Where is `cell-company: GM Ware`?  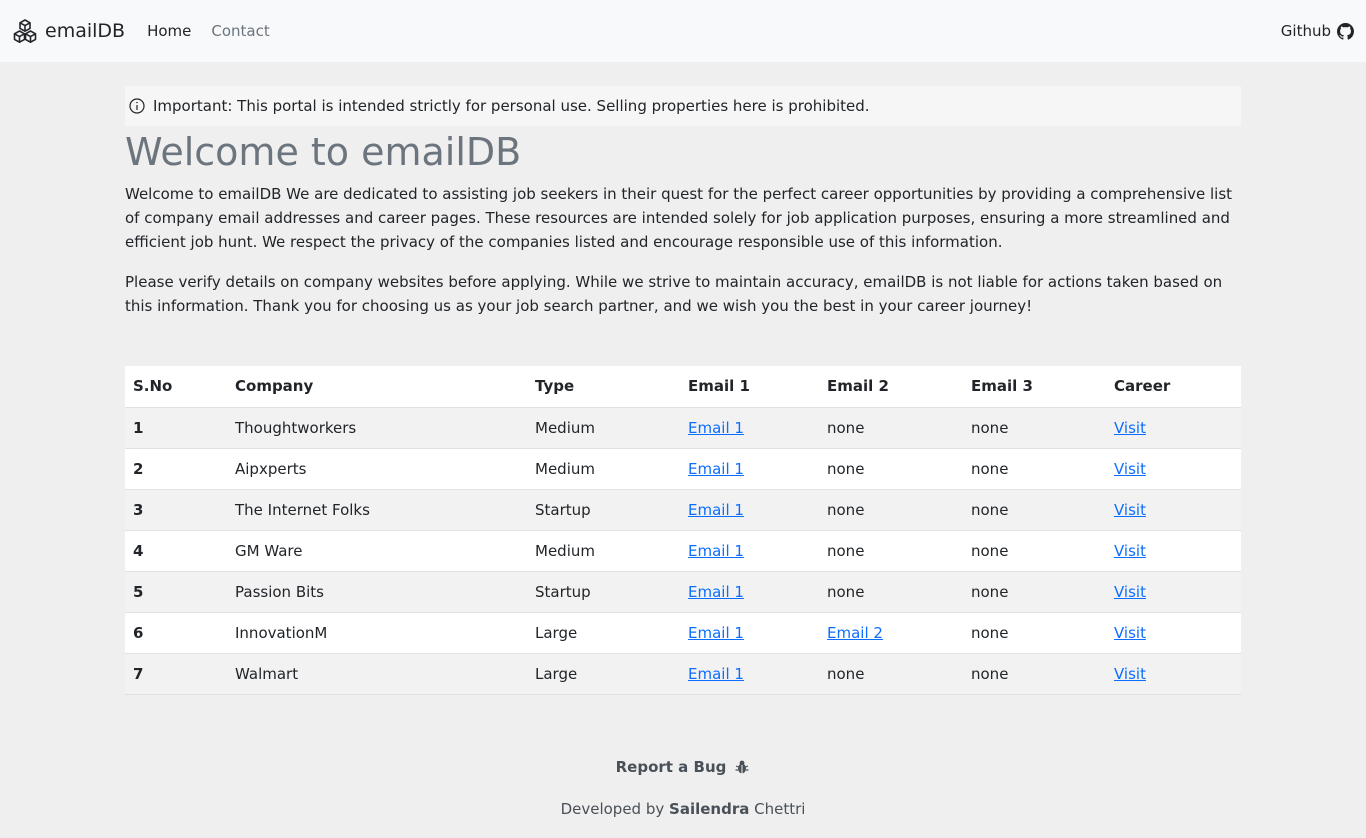 cell-company: GM Ware is located at coordinates (377, 550).